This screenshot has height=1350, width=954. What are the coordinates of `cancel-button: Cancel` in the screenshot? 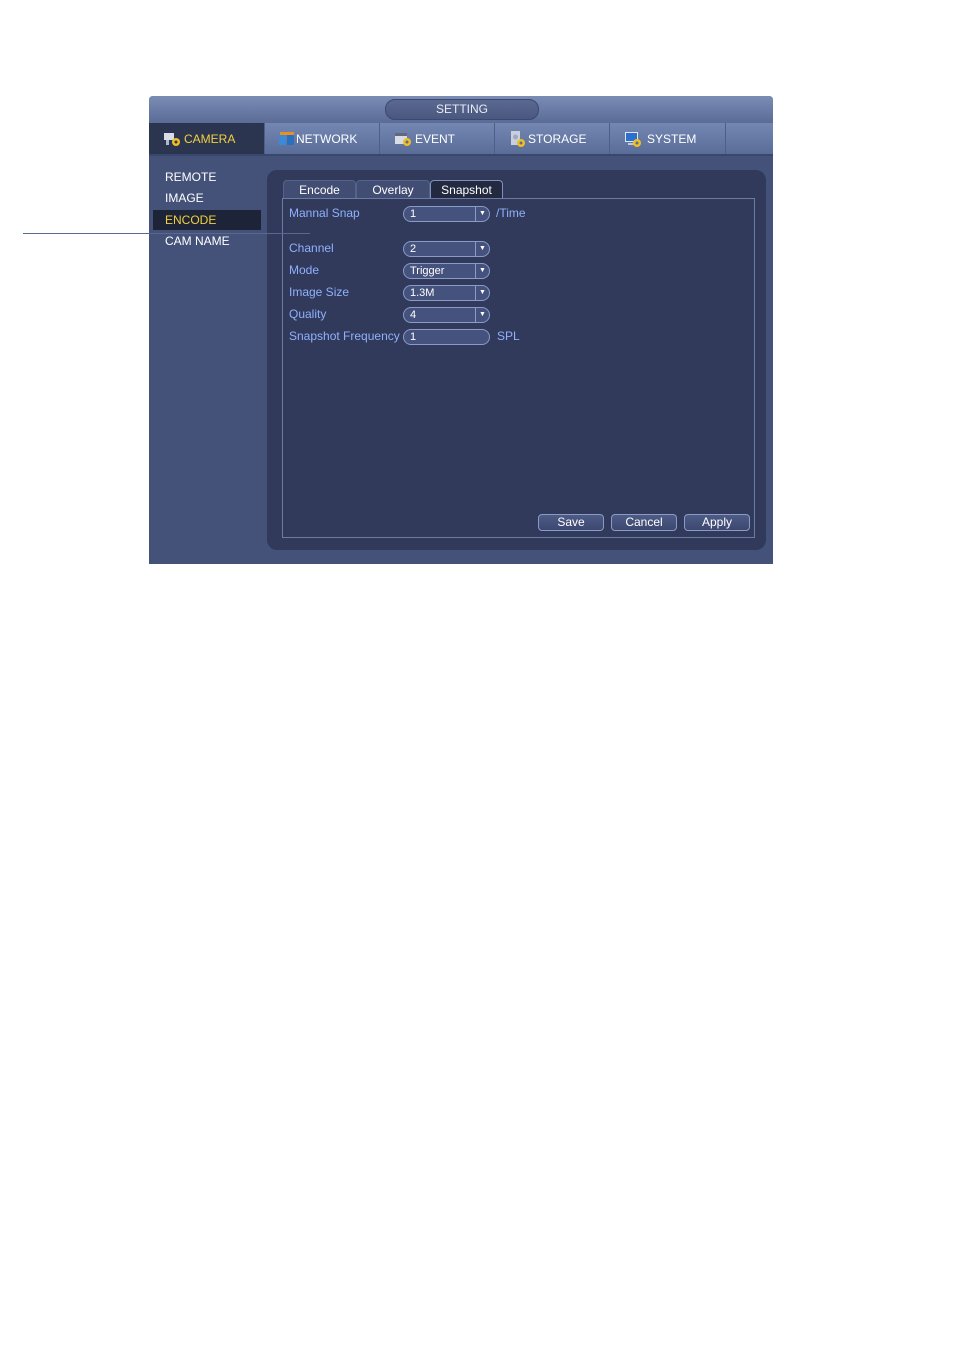 It's located at (644, 522).